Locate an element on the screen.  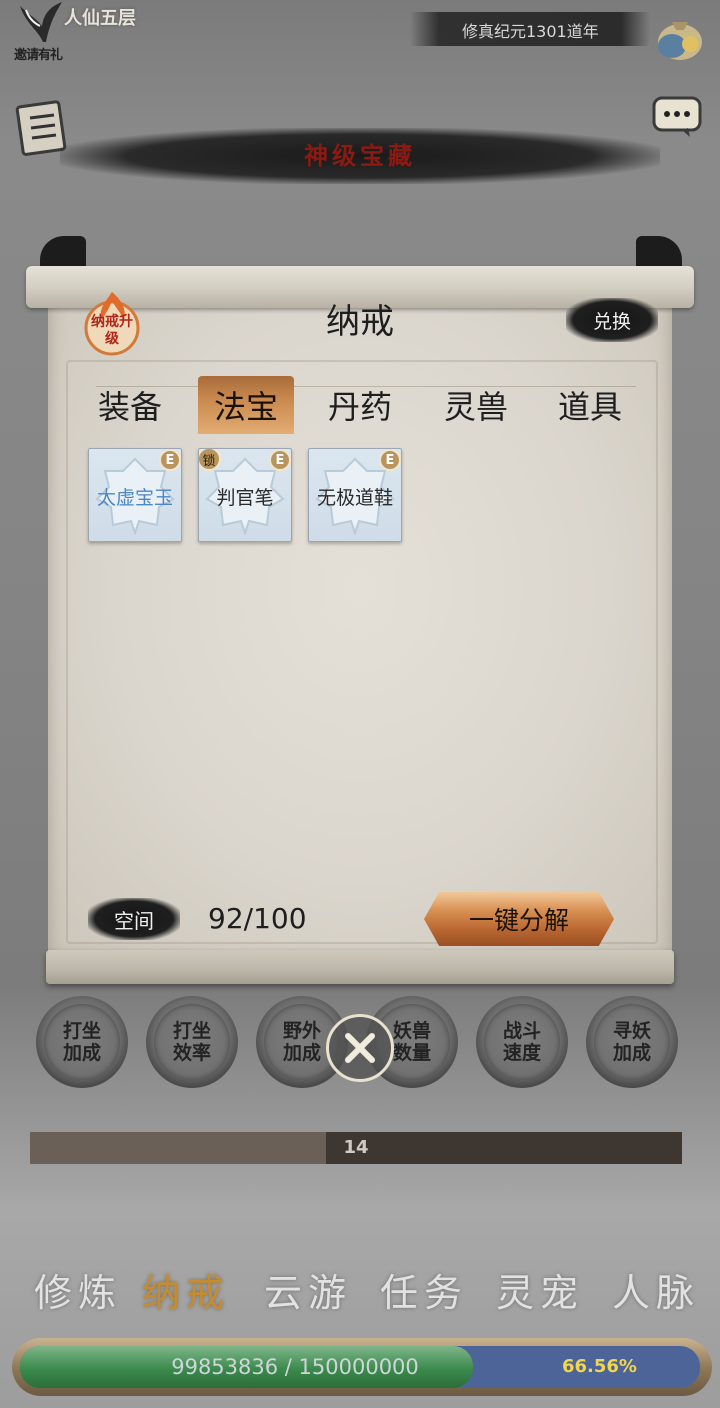
tab-equipment: 装备 is located at coordinates (130, 405).